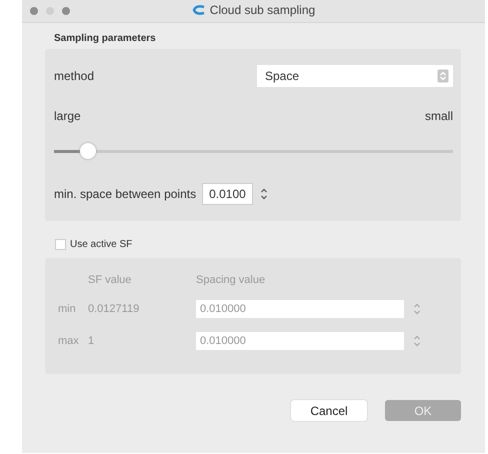  I want to click on group-title: Sampling parameters, so click(105, 38).